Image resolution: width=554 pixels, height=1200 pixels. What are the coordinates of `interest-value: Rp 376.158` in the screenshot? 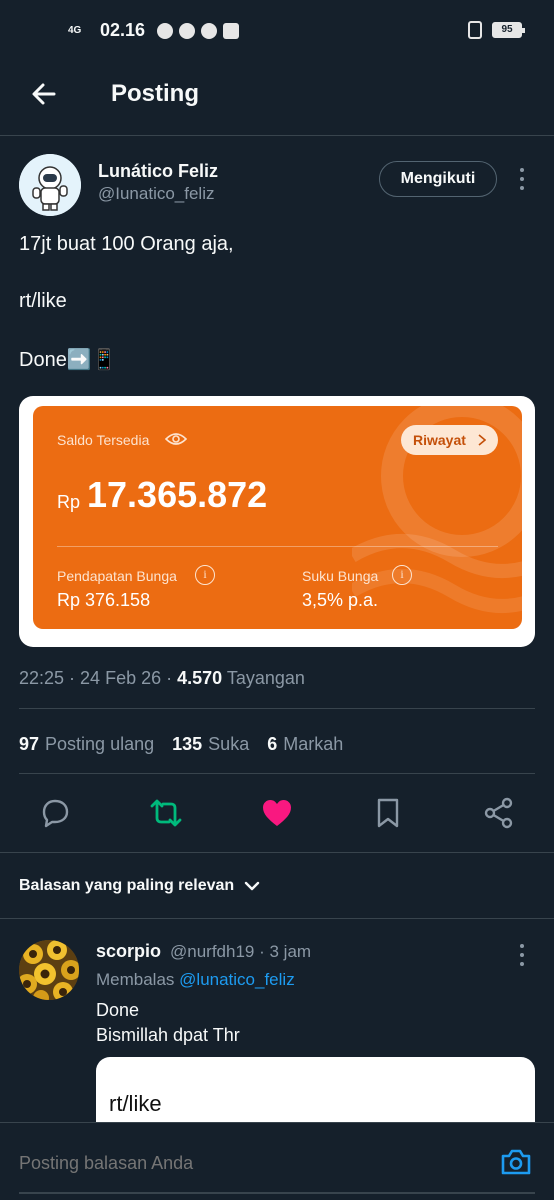 It's located at (104, 600).